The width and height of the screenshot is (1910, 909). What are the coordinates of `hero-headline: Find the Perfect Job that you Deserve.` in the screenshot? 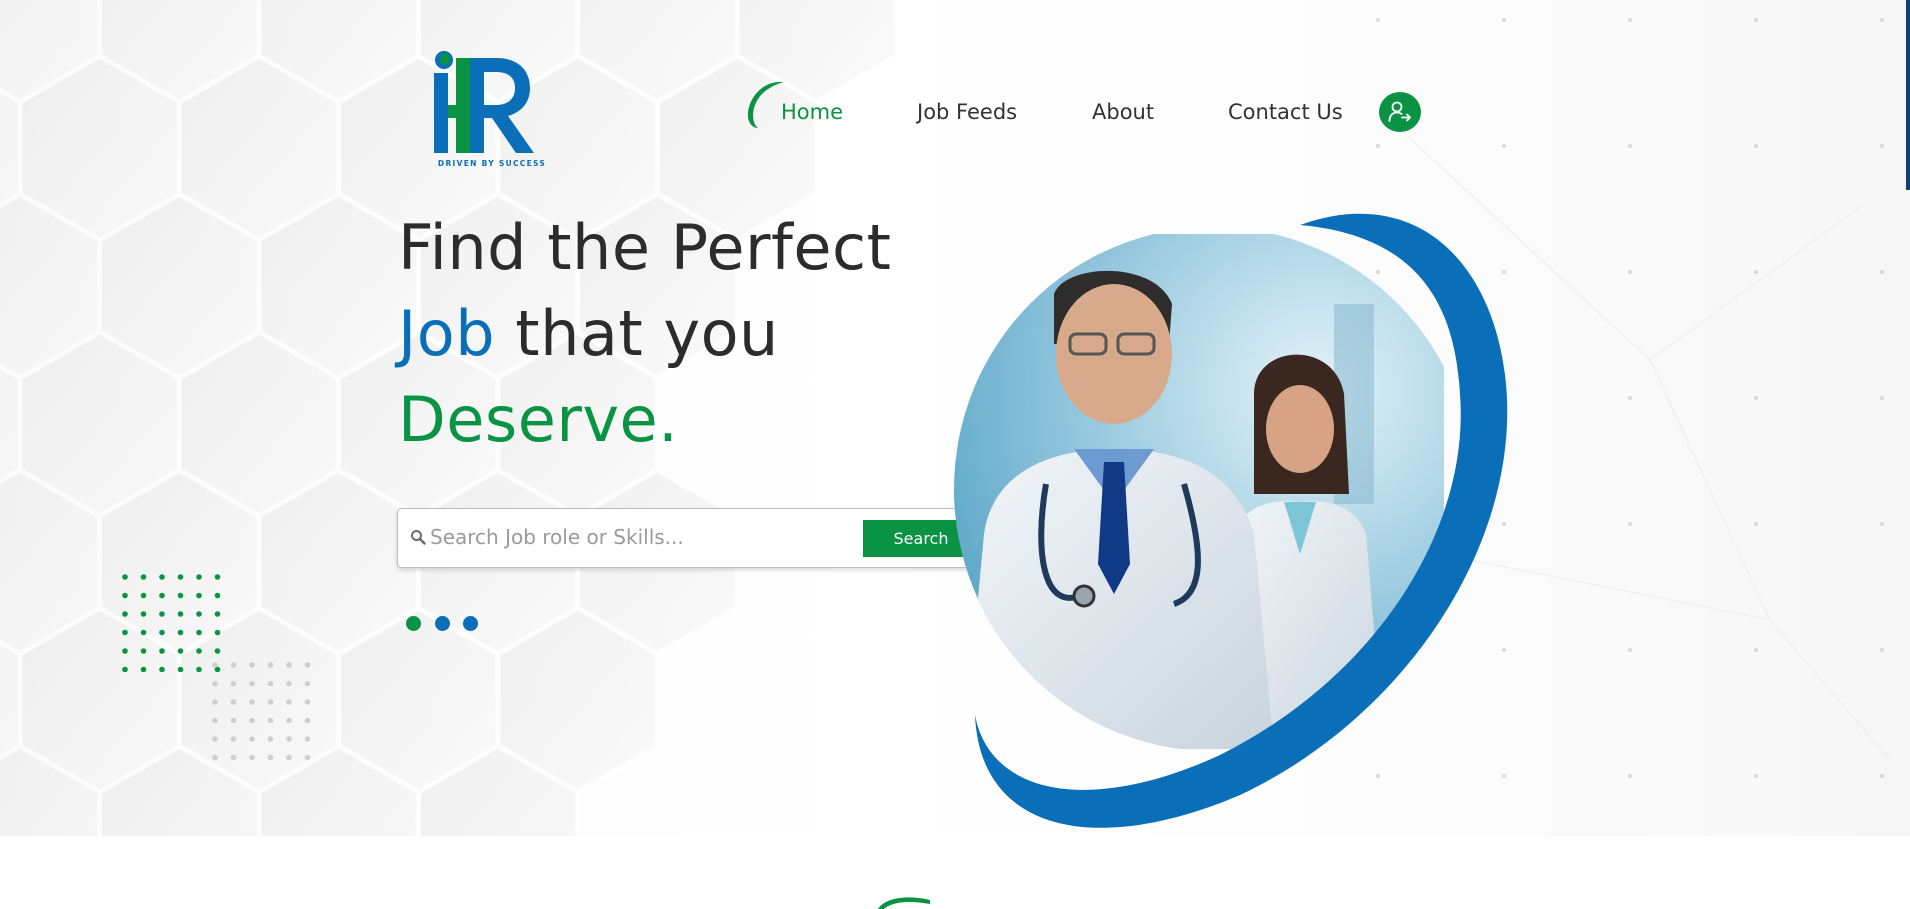 It's located at (644, 334).